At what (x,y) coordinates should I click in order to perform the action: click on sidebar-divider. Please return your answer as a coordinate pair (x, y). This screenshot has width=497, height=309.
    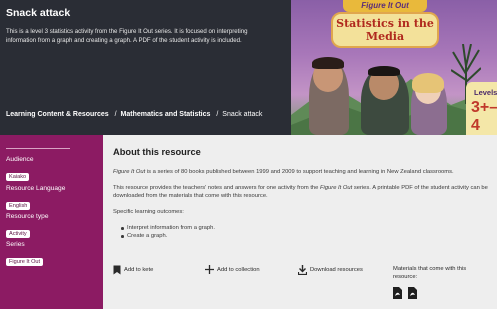
    Looking at the image, I should click on (38, 148).